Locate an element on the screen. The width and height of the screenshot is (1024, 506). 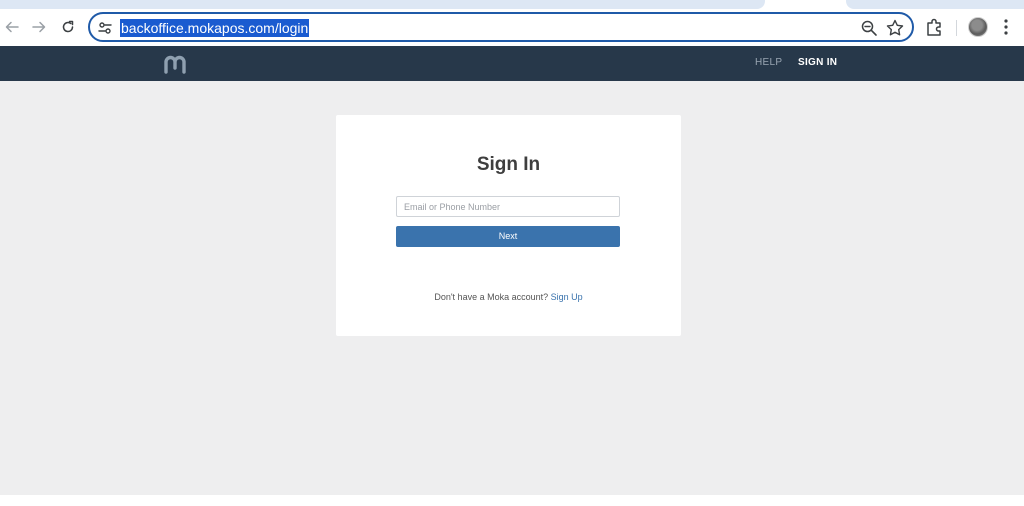
active-tab is located at coordinates (382, 4).